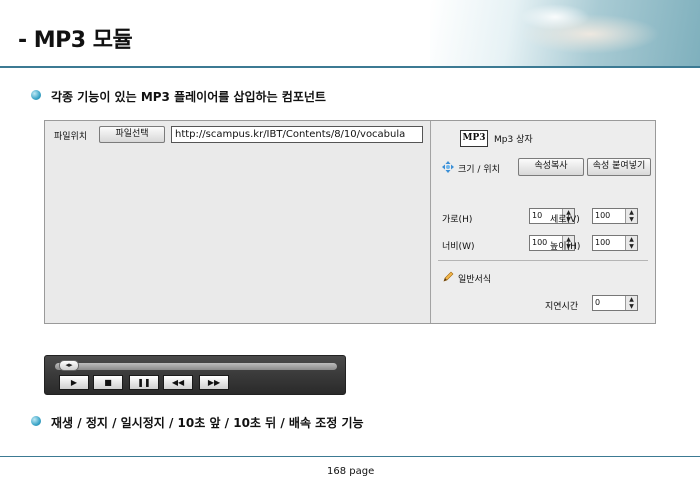  I want to click on height-label: 높이(H), so click(565, 247).